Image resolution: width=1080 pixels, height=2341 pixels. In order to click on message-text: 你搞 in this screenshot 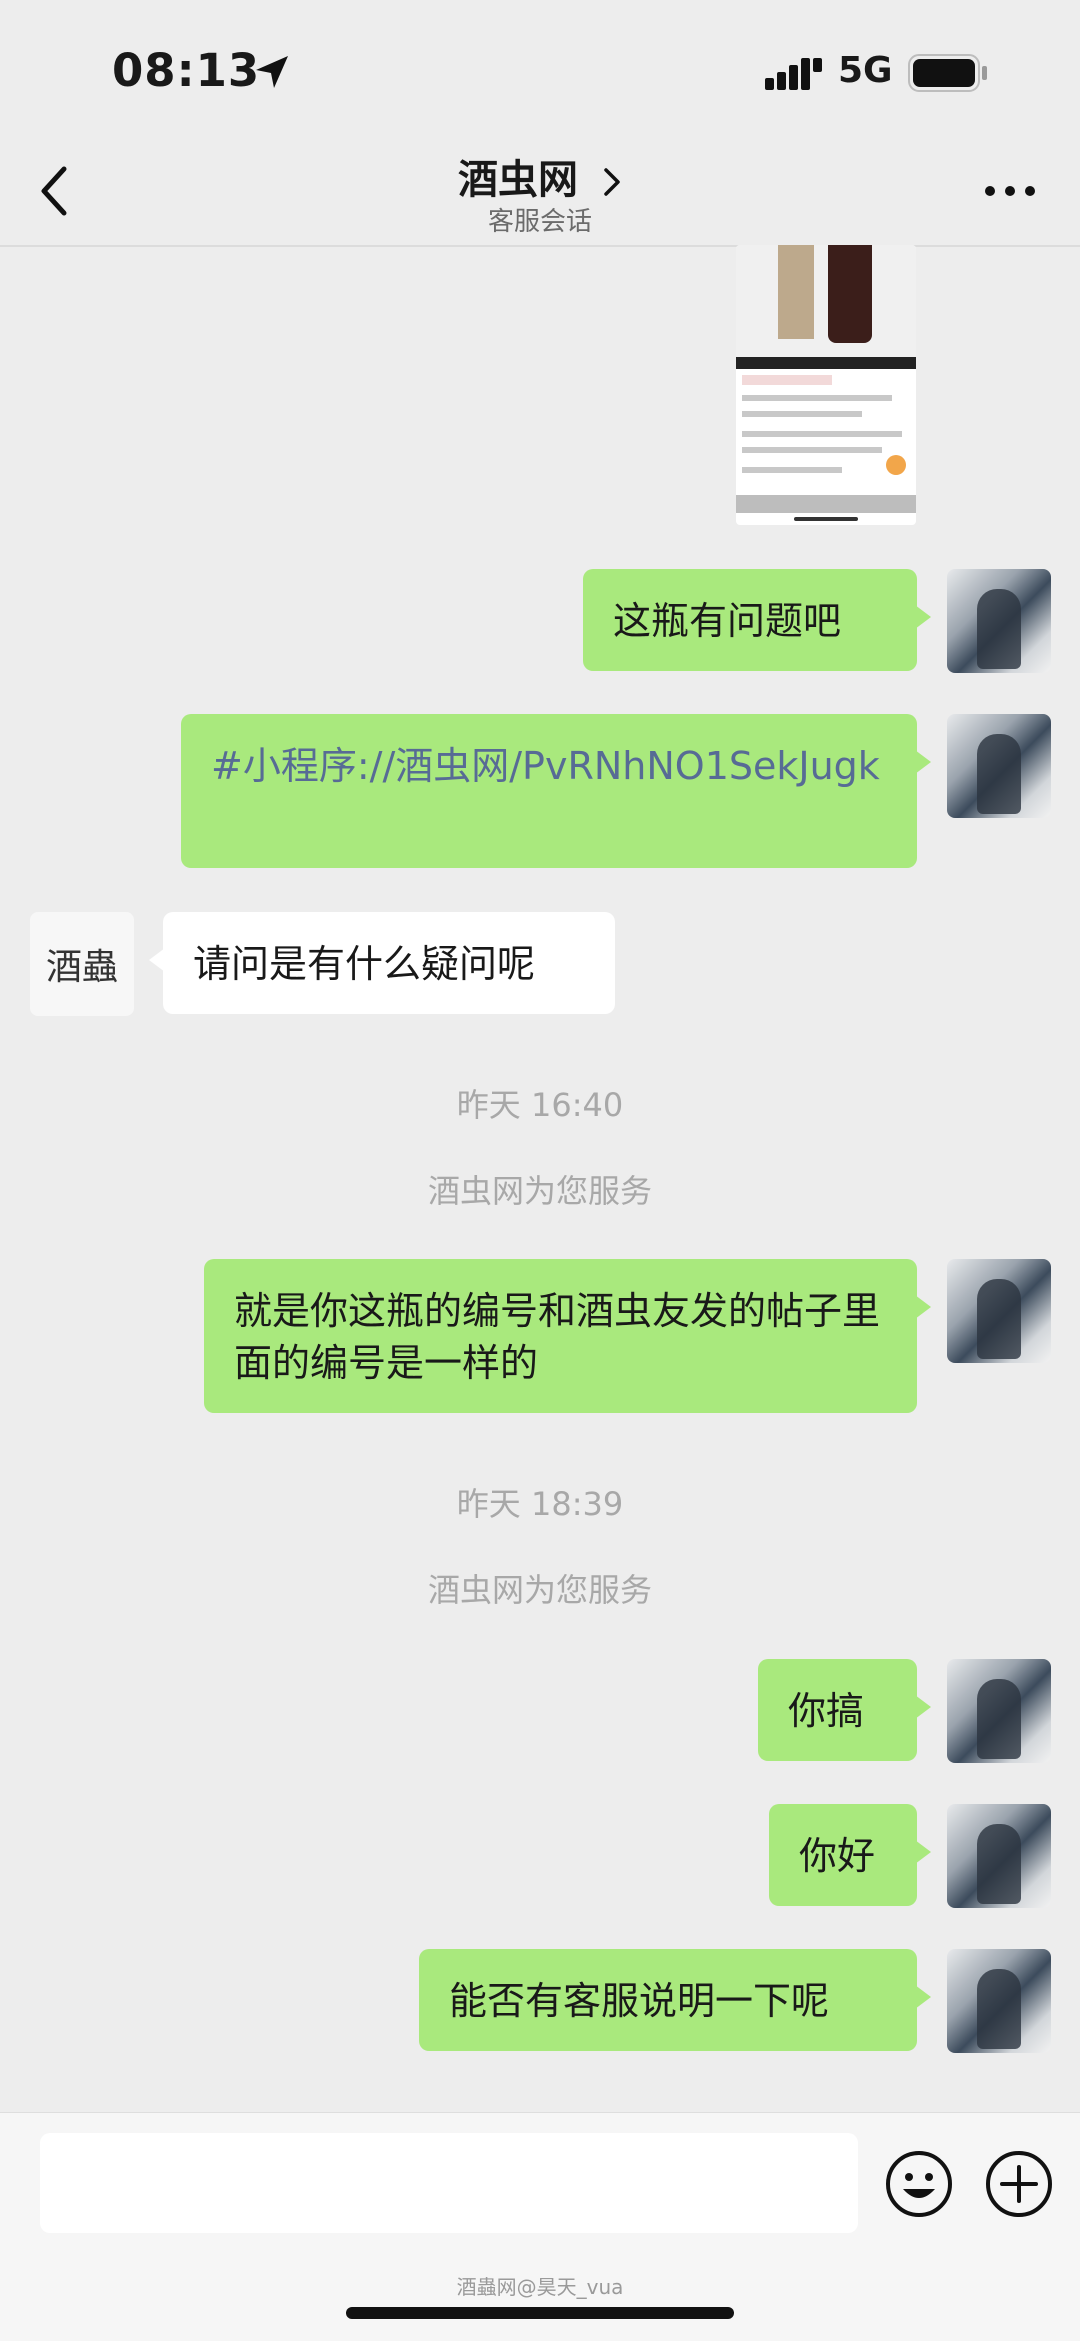, I will do `click(826, 1711)`.